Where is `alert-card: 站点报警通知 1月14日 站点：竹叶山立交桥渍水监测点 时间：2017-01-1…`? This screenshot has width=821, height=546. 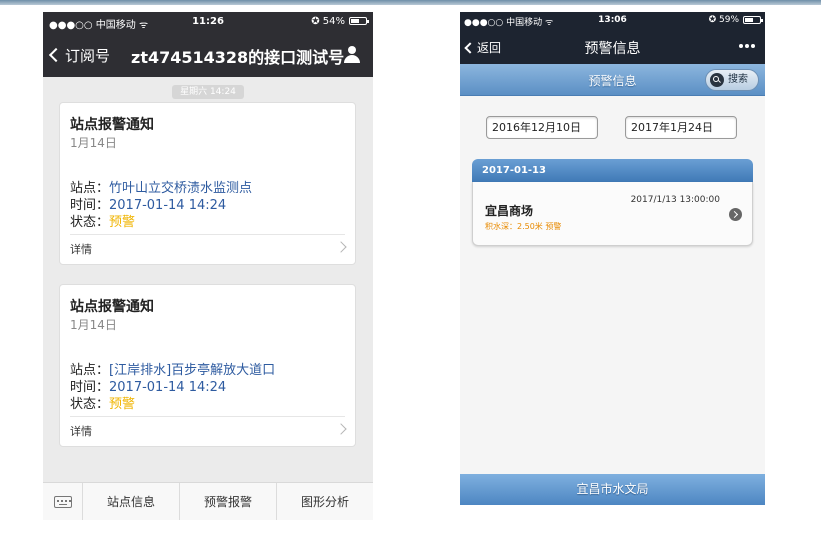
alert-card: 站点报警通知 1月14日 站点：竹叶山立交桥渍水监测点 时间：2017-01-1… is located at coordinates (207, 183).